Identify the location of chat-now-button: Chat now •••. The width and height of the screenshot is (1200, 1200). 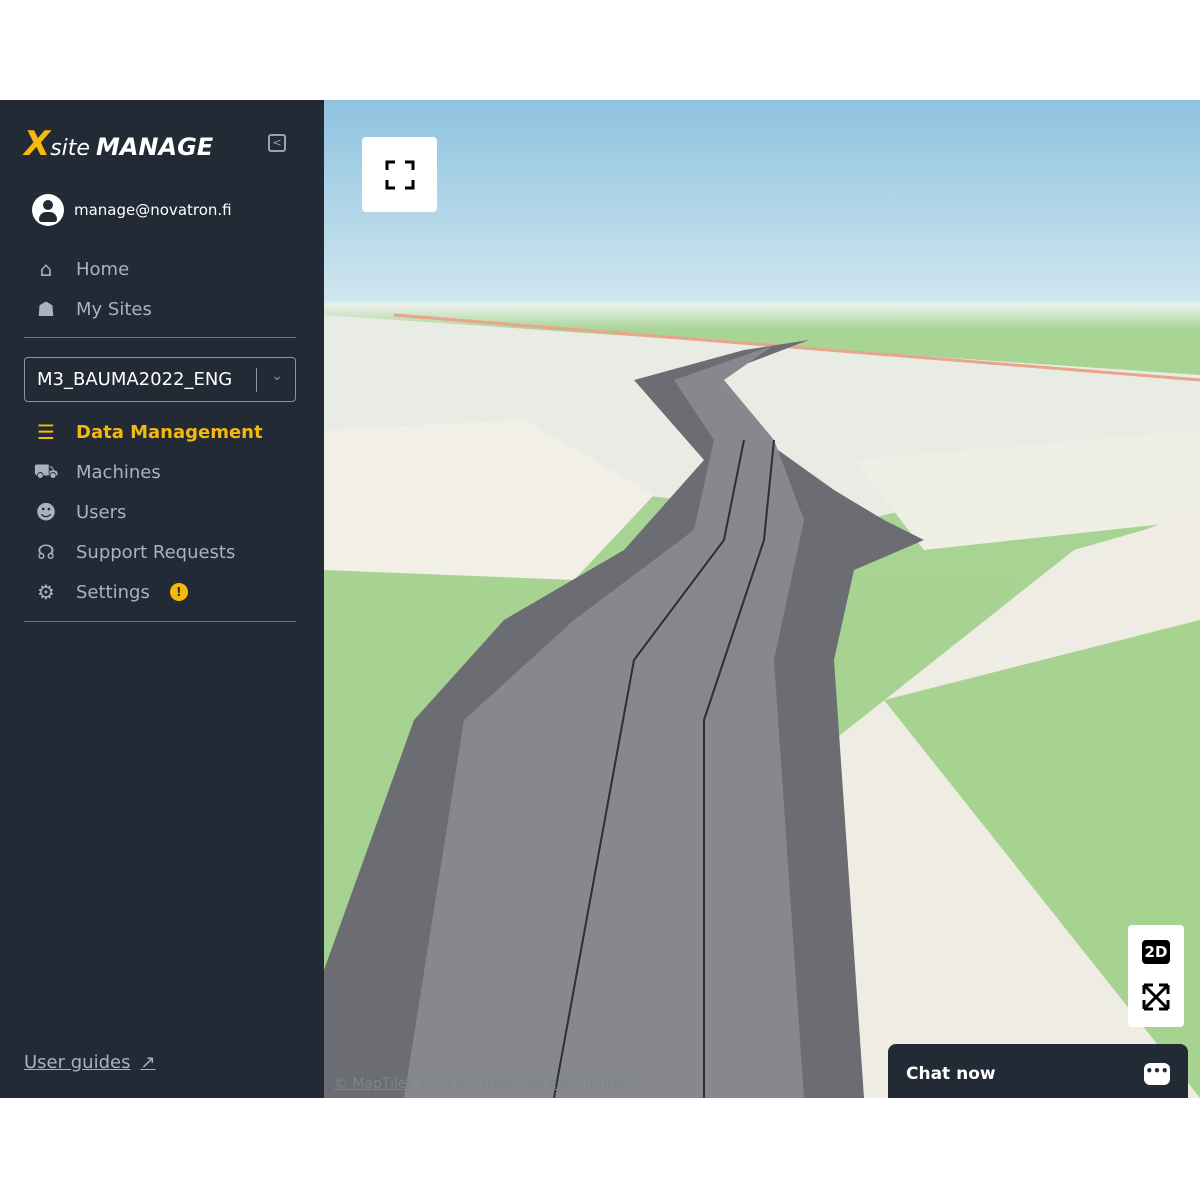
(1038, 1071).